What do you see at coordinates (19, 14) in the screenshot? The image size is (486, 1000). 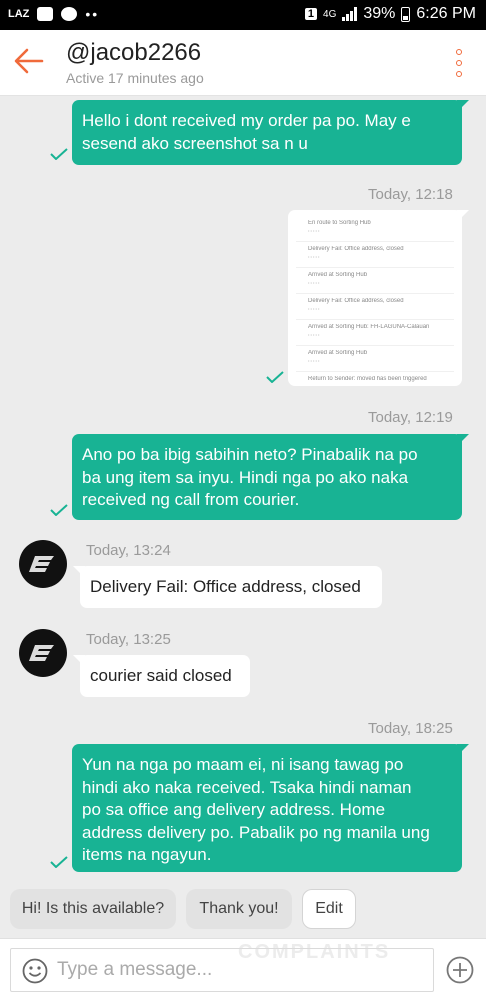 I see `app-badge: LAZ` at bounding box center [19, 14].